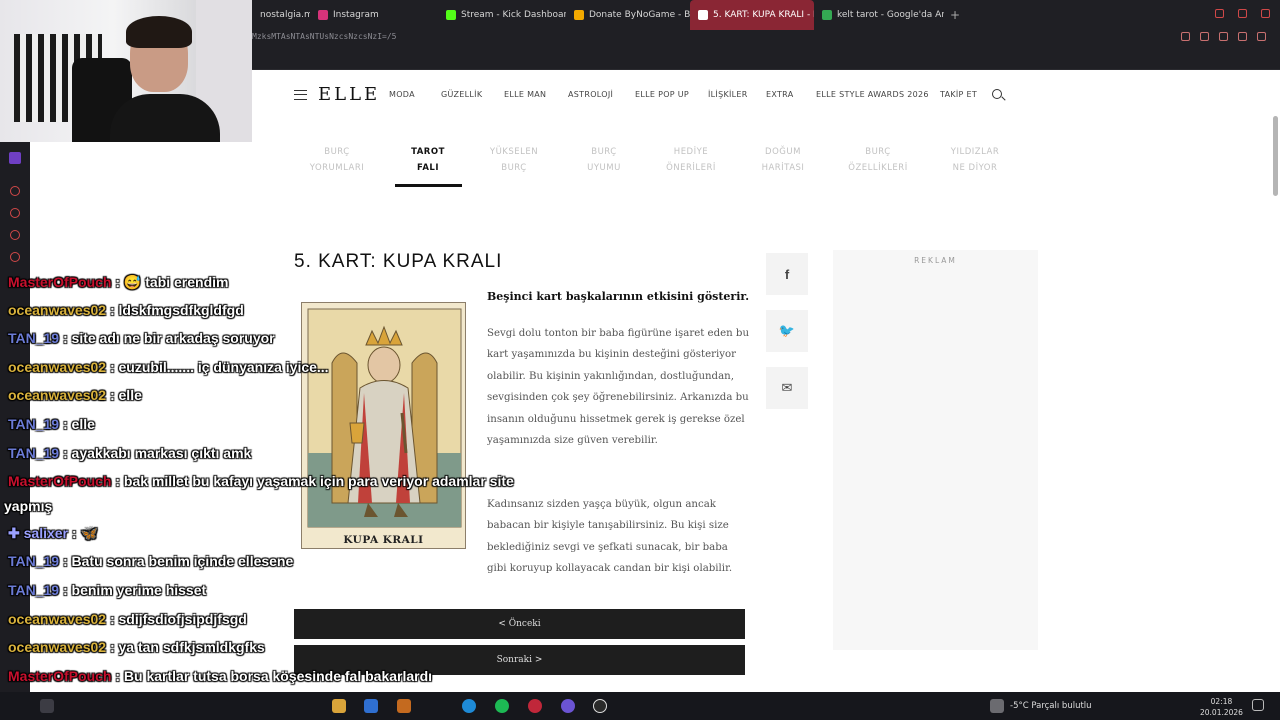  What do you see at coordinates (469, 706) in the screenshot?
I see `edge-icon` at bounding box center [469, 706].